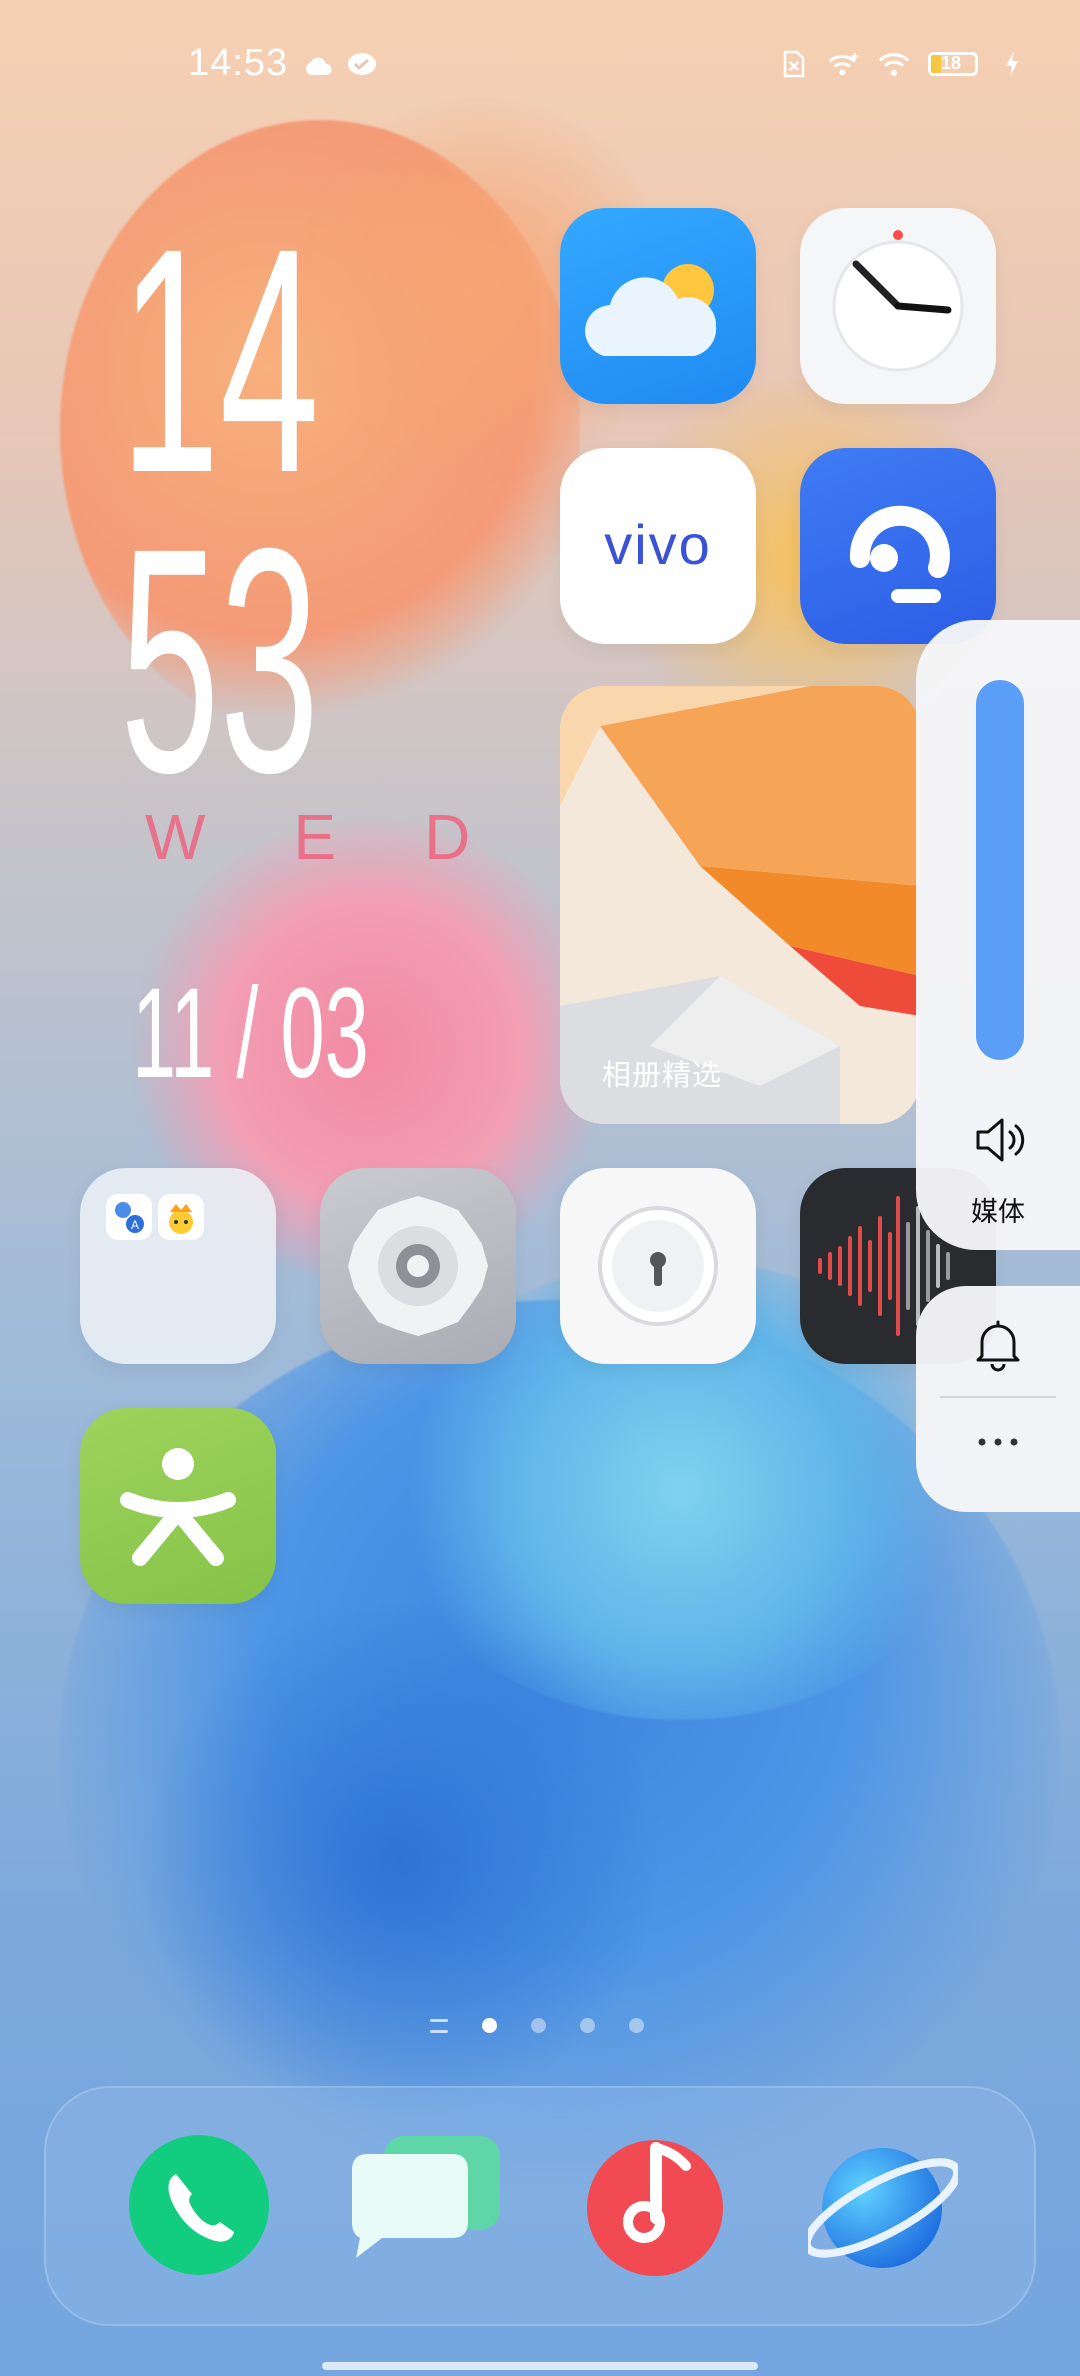 The height and width of the screenshot is (2376, 1080). Describe the element at coordinates (426, 2197) in the screenshot. I see `chat-bubbles-icon` at that location.